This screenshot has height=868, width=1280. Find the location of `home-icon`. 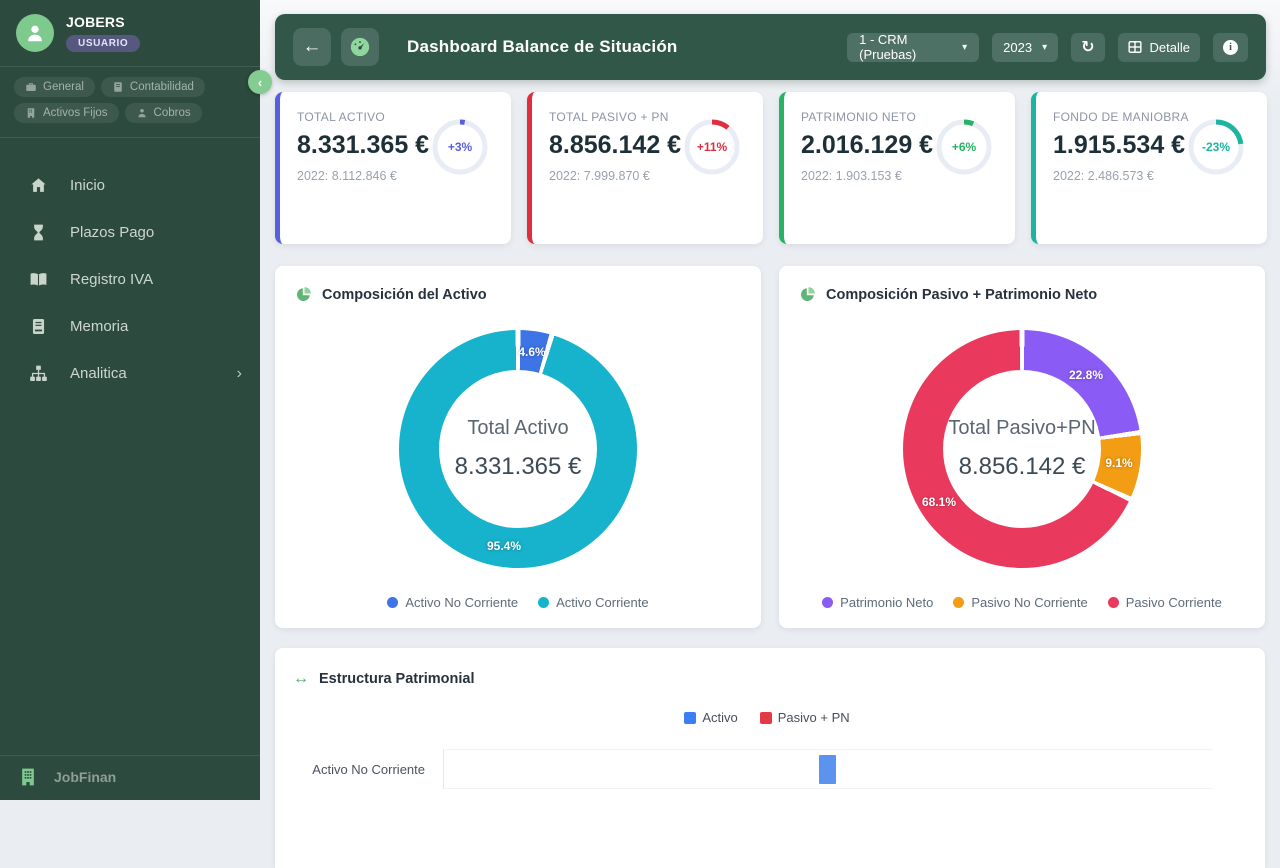

home-icon is located at coordinates (38, 185).